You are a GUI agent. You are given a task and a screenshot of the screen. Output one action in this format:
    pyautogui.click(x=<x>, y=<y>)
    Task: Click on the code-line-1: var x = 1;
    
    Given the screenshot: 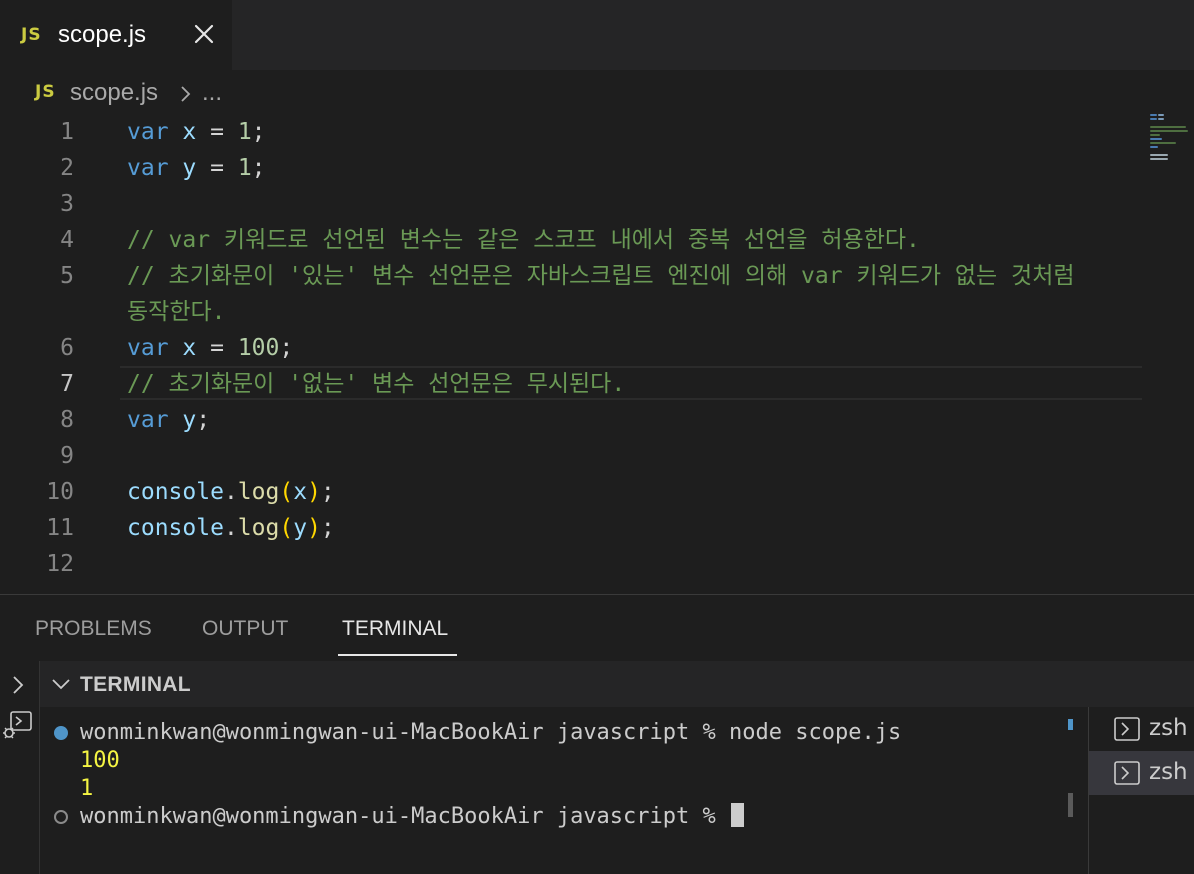 What is the action you would take?
    pyautogui.click(x=196, y=132)
    